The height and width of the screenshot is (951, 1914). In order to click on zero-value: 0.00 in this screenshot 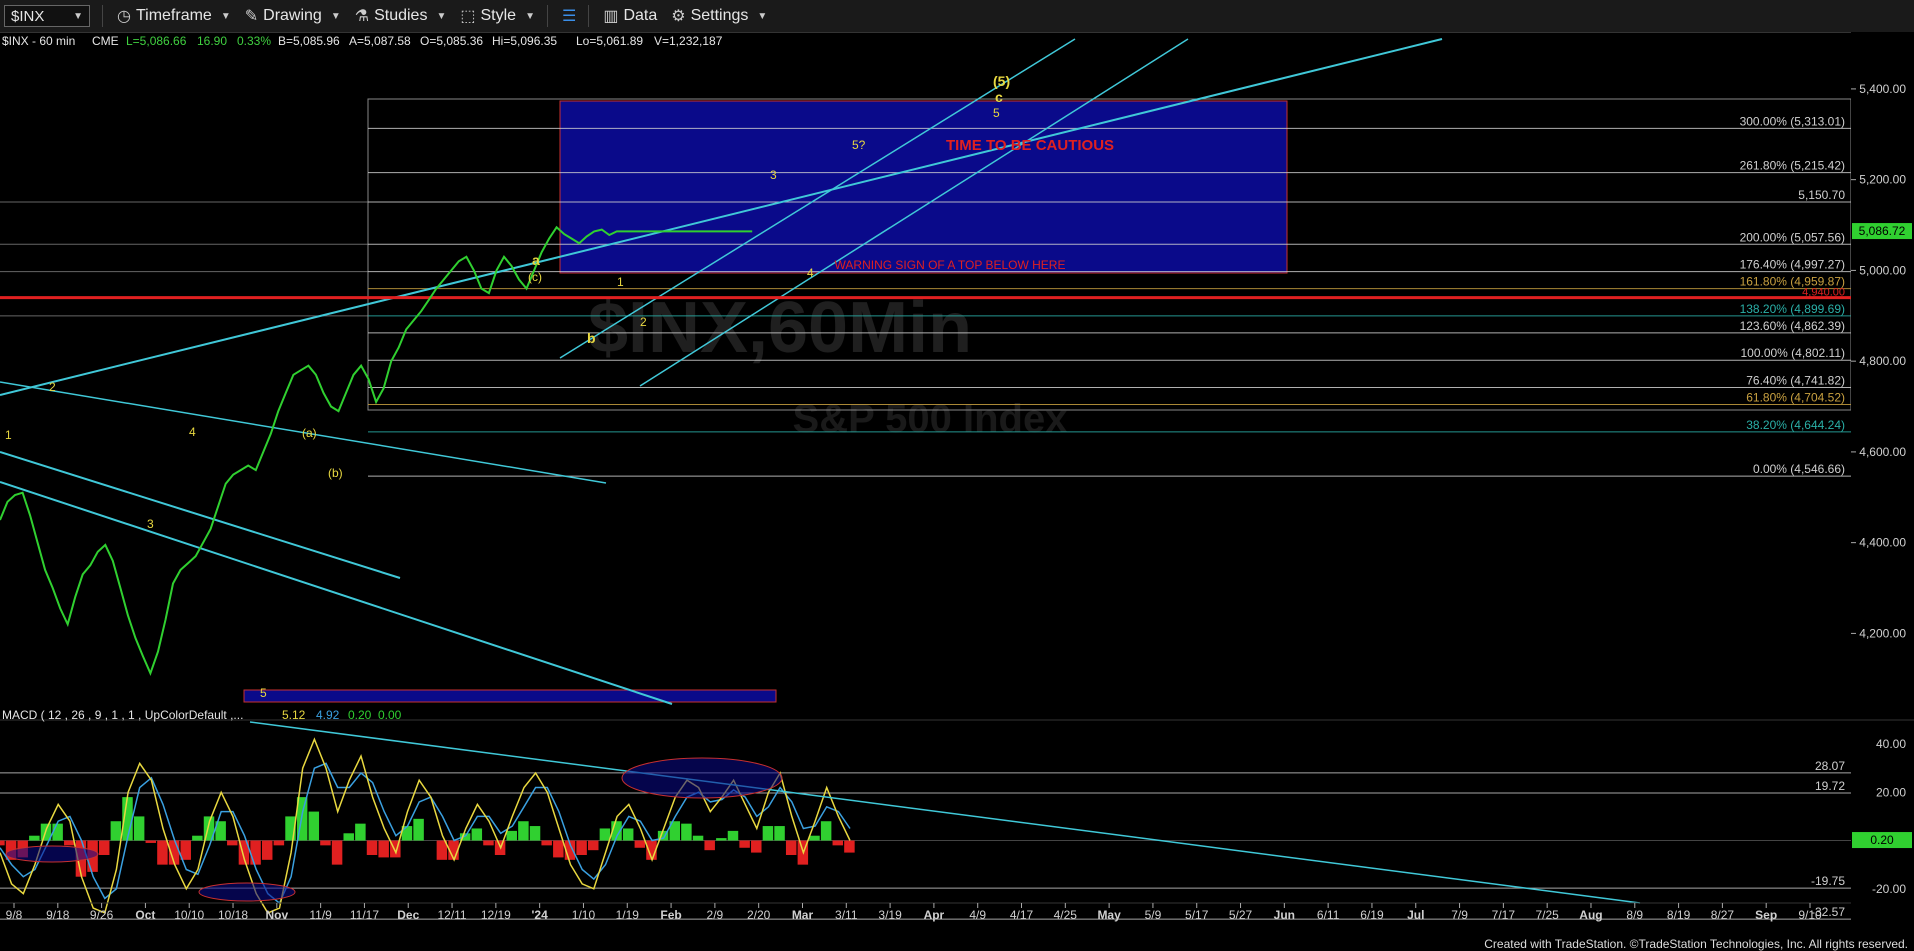, I will do `click(390, 715)`.